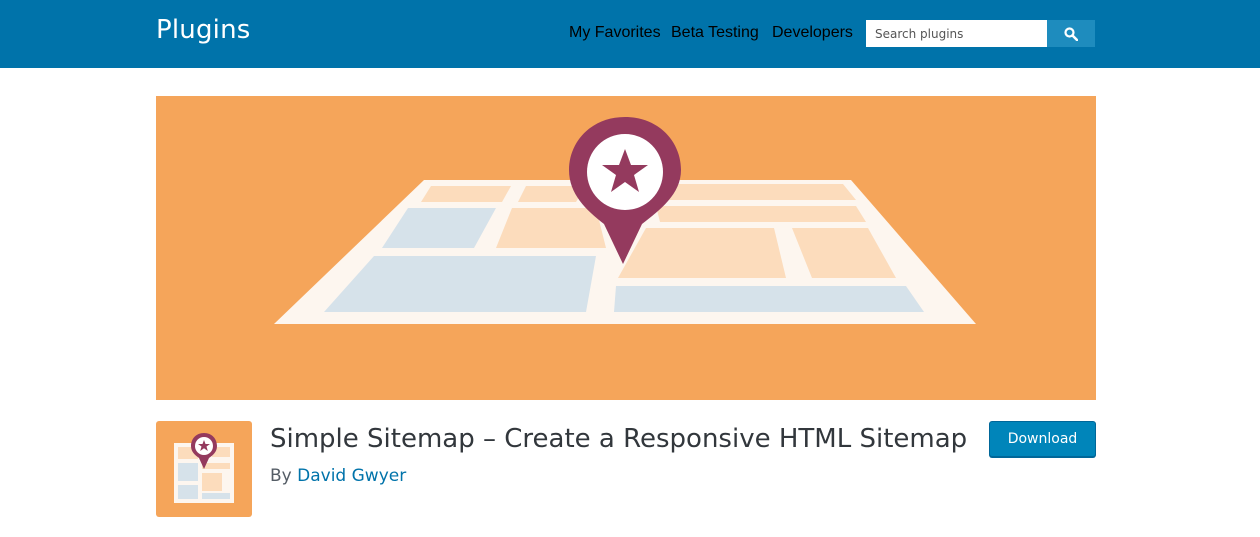 This screenshot has height=537, width=1260. I want to click on map-pin-icon, so click(204, 468).